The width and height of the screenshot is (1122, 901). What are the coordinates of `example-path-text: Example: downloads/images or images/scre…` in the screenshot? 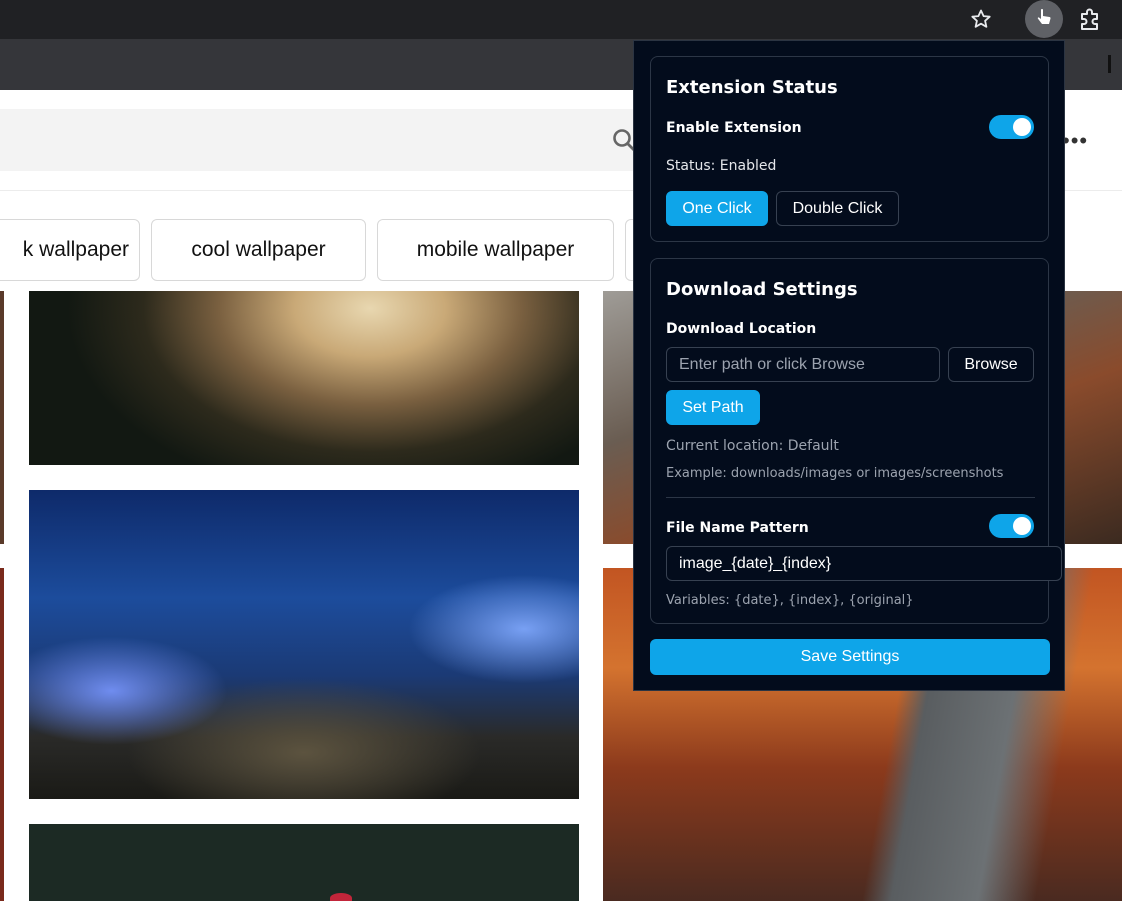 It's located at (835, 473).